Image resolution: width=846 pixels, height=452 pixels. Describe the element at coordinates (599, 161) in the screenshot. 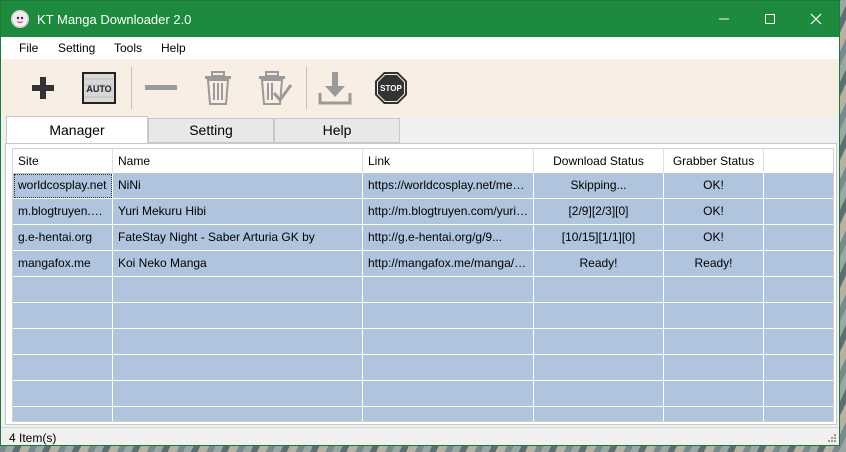

I see `column-header-download-status: Download Status` at that location.